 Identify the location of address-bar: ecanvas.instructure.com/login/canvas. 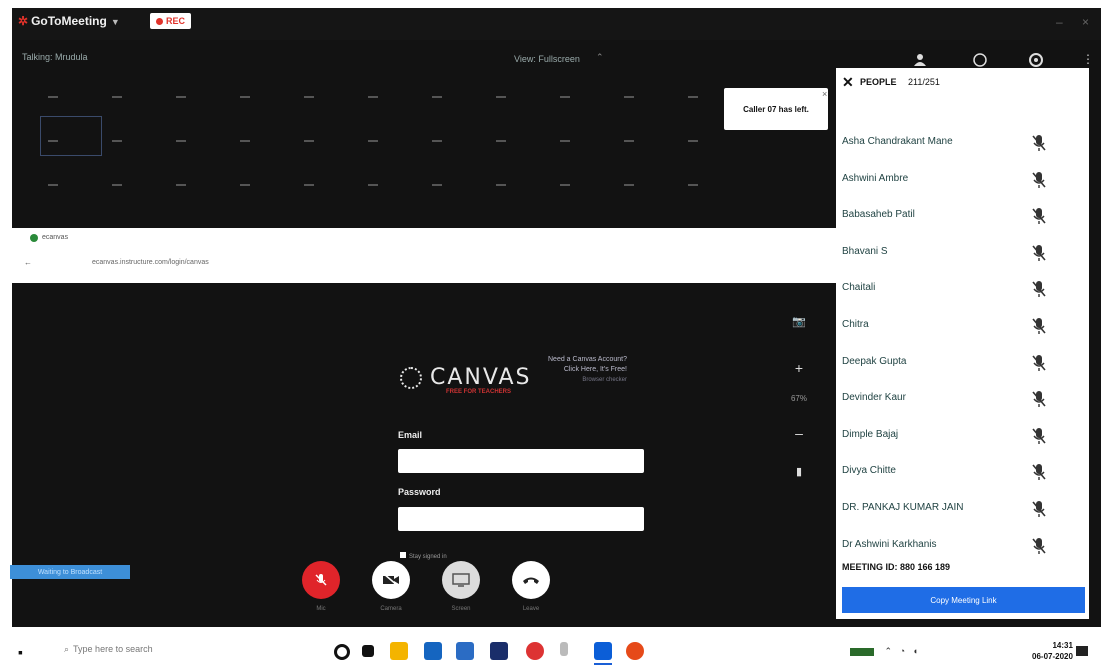
(150, 262).